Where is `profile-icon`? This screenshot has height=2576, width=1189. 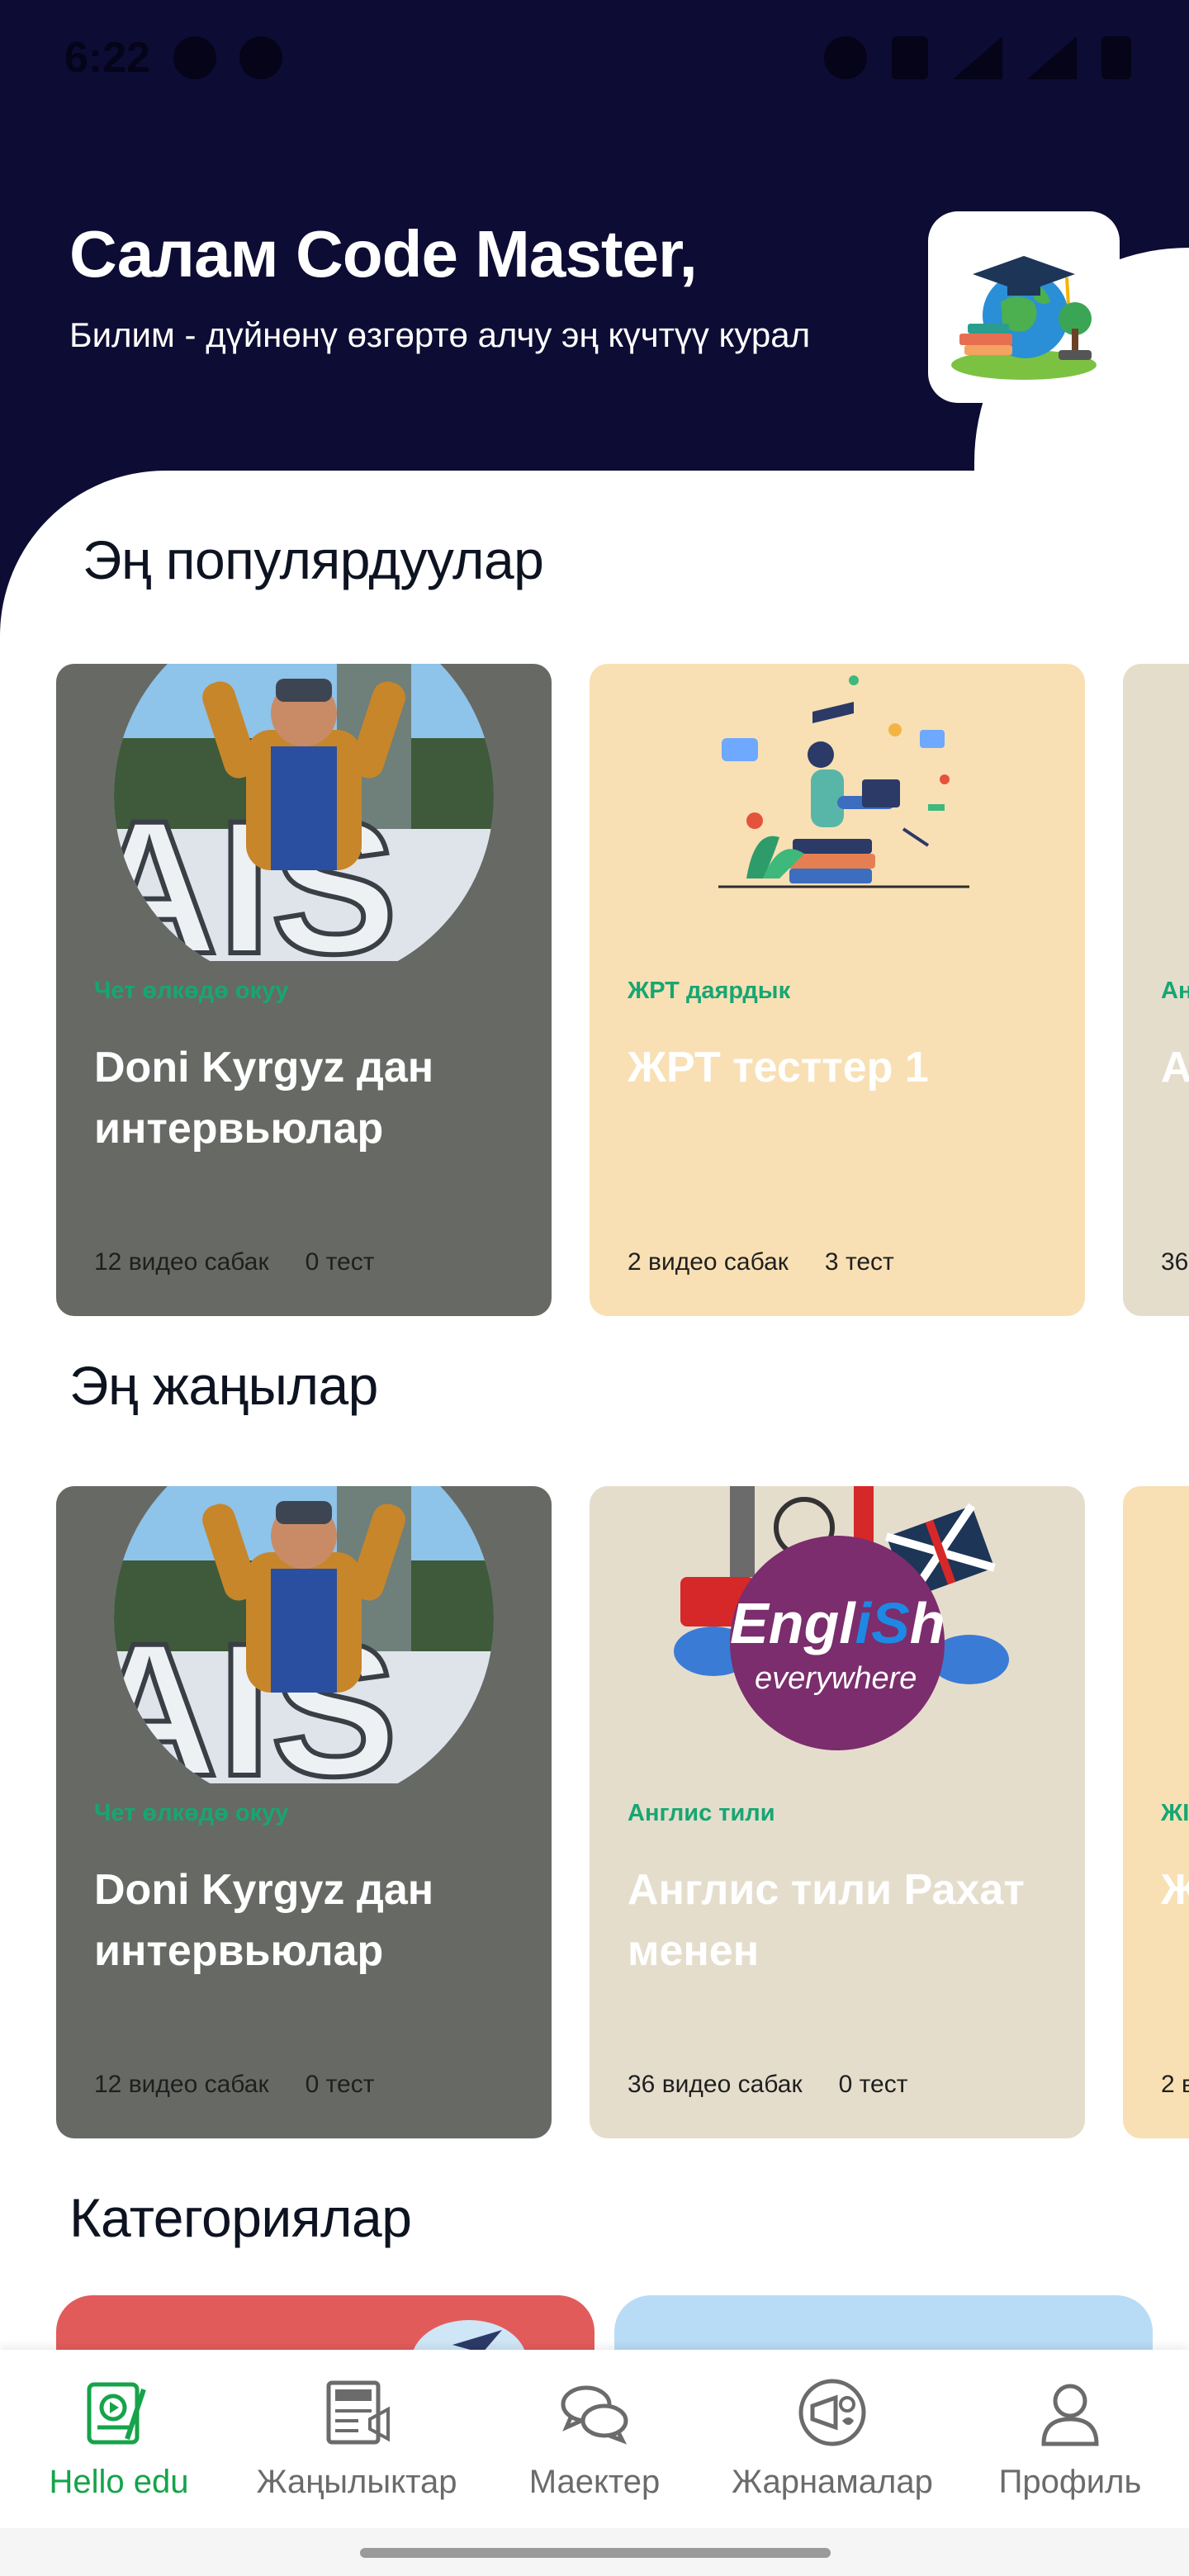
profile-icon is located at coordinates (1070, 2415).